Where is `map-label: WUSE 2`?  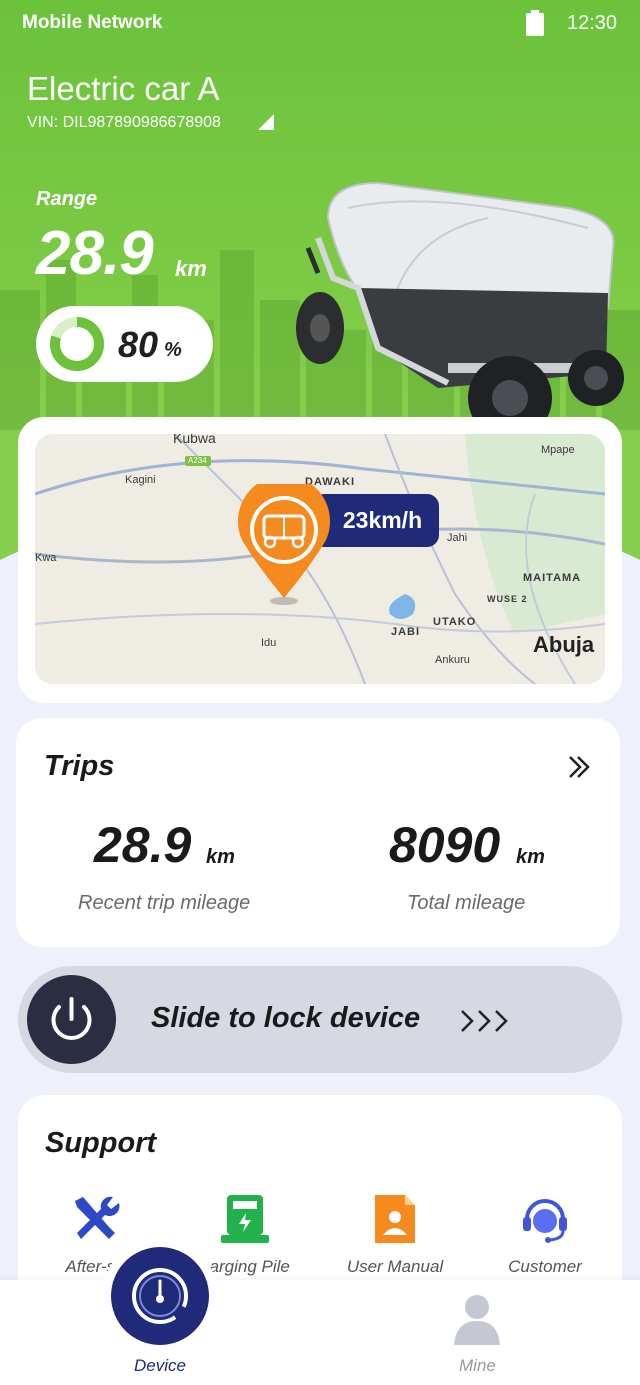
map-label: WUSE 2 is located at coordinates (507, 599).